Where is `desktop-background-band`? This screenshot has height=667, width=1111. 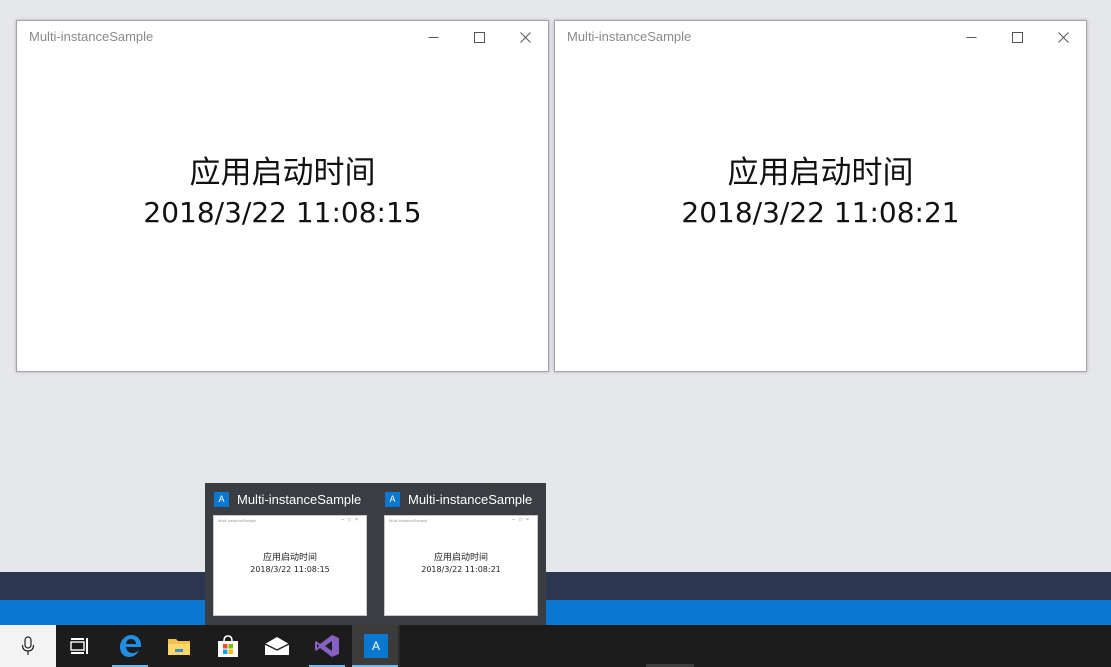 desktop-background-band is located at coordinates (555, 586).